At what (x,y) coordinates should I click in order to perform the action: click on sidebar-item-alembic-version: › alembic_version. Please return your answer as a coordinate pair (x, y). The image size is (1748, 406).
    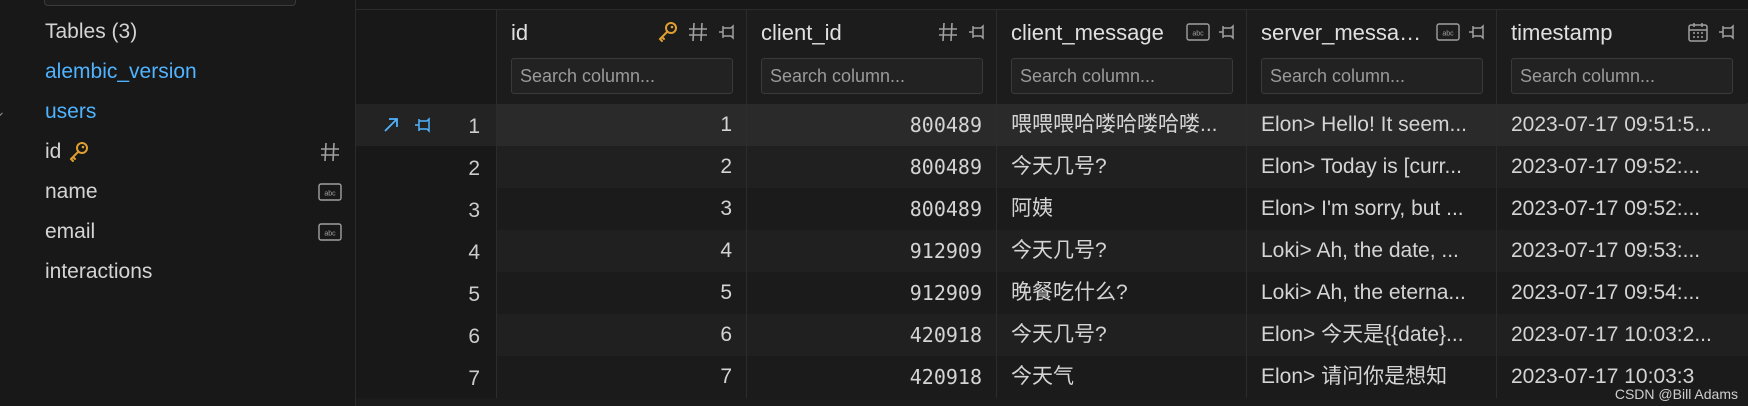
    Looking at the image, I should click on (178, 72).